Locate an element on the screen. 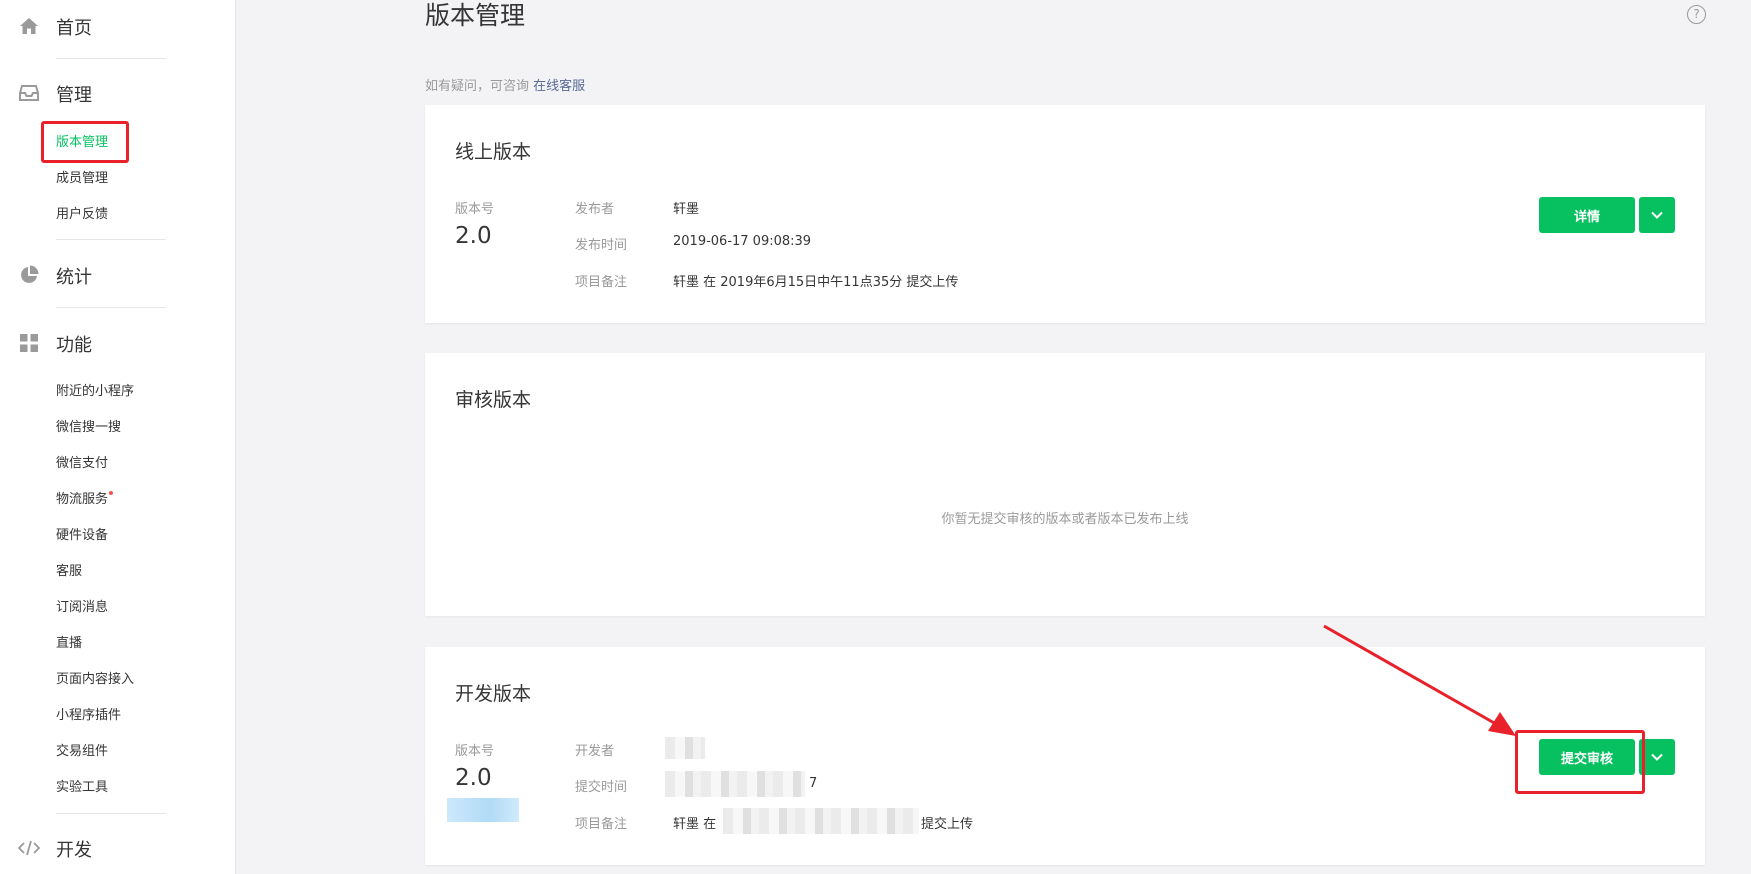  grid-icon is located at coordinates (29, 343).